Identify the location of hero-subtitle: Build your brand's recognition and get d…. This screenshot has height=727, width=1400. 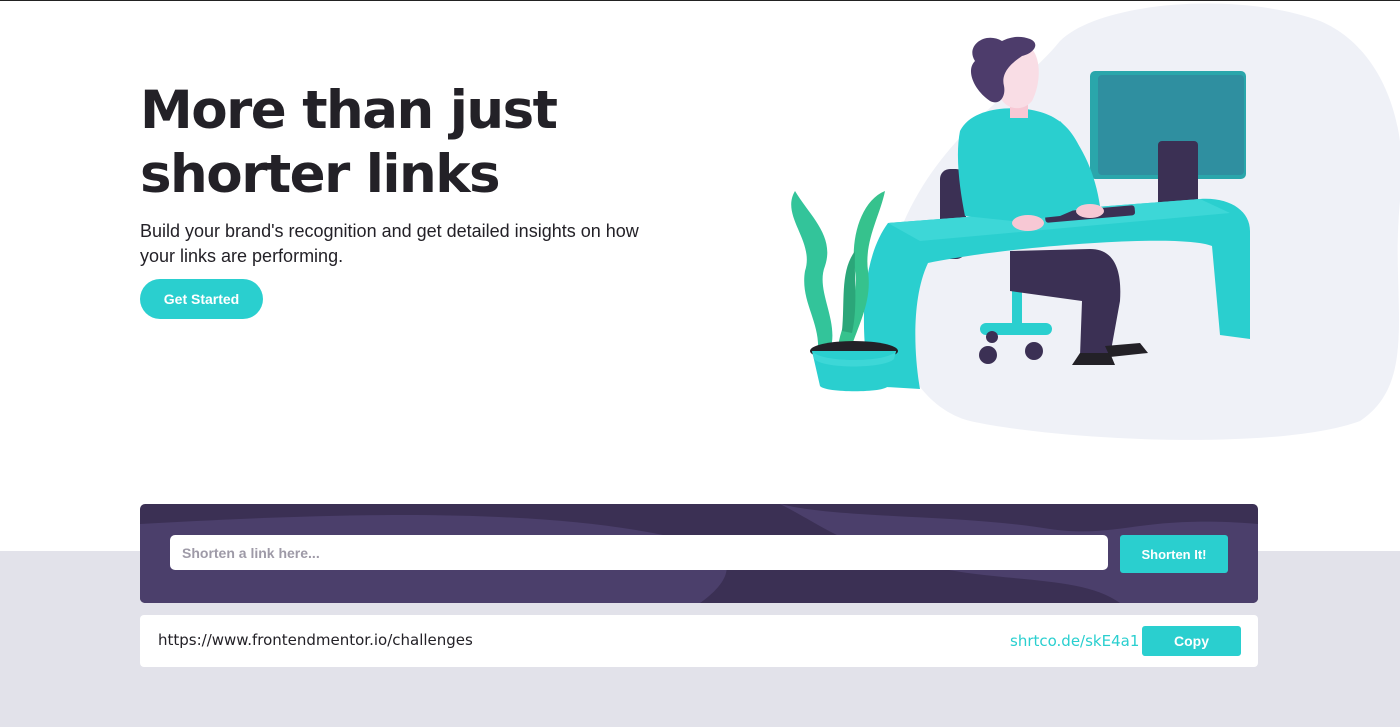
(389, 243).